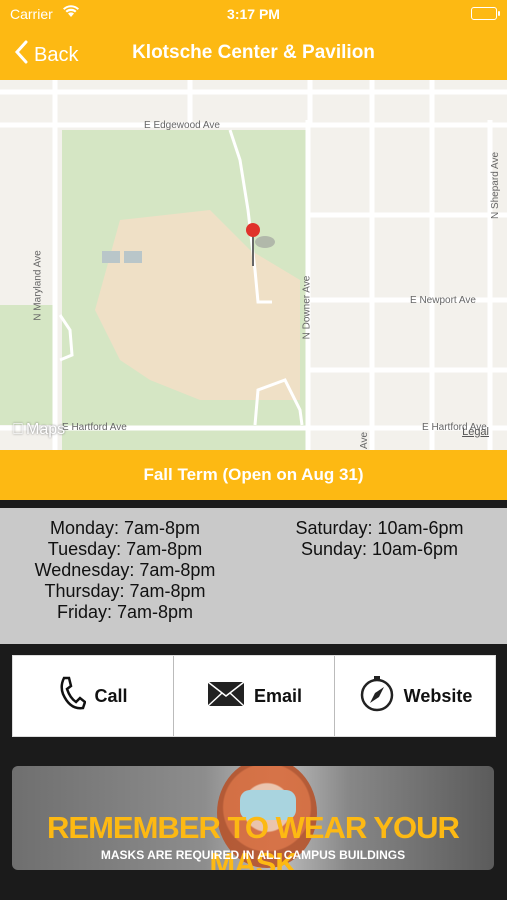  Describe the element at coordinates (226, 696) in the screenshot. I see `envelope-icon` at that location.